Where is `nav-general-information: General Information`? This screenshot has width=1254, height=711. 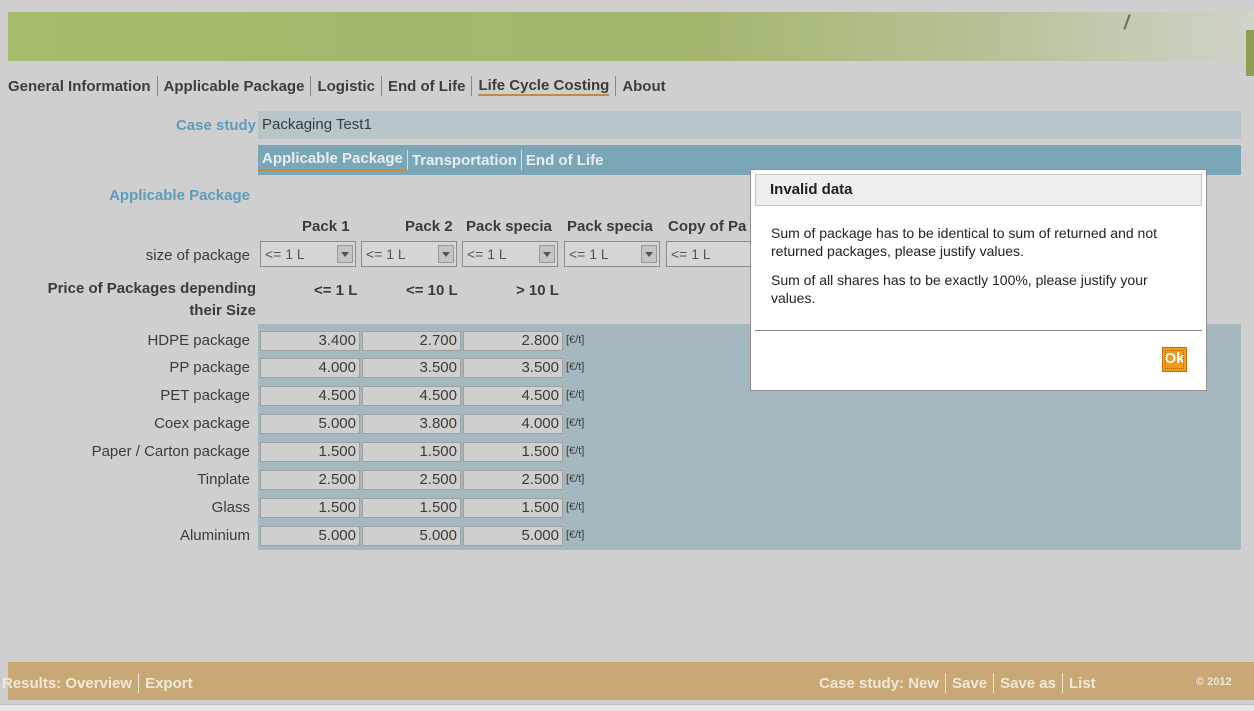
nav-general-information: General Information is located at coordinates (79, 86).